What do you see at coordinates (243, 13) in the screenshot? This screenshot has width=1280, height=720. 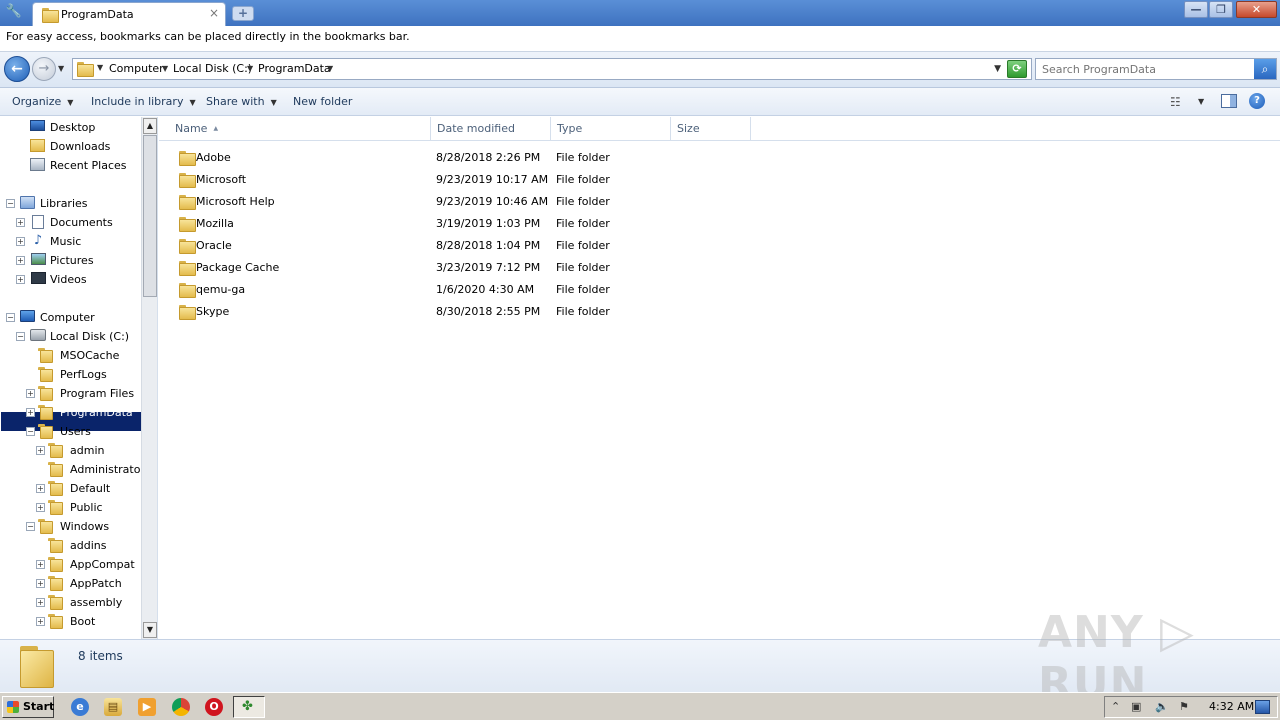 I see `new-tab-button: +` at bounding box center [243, 13].